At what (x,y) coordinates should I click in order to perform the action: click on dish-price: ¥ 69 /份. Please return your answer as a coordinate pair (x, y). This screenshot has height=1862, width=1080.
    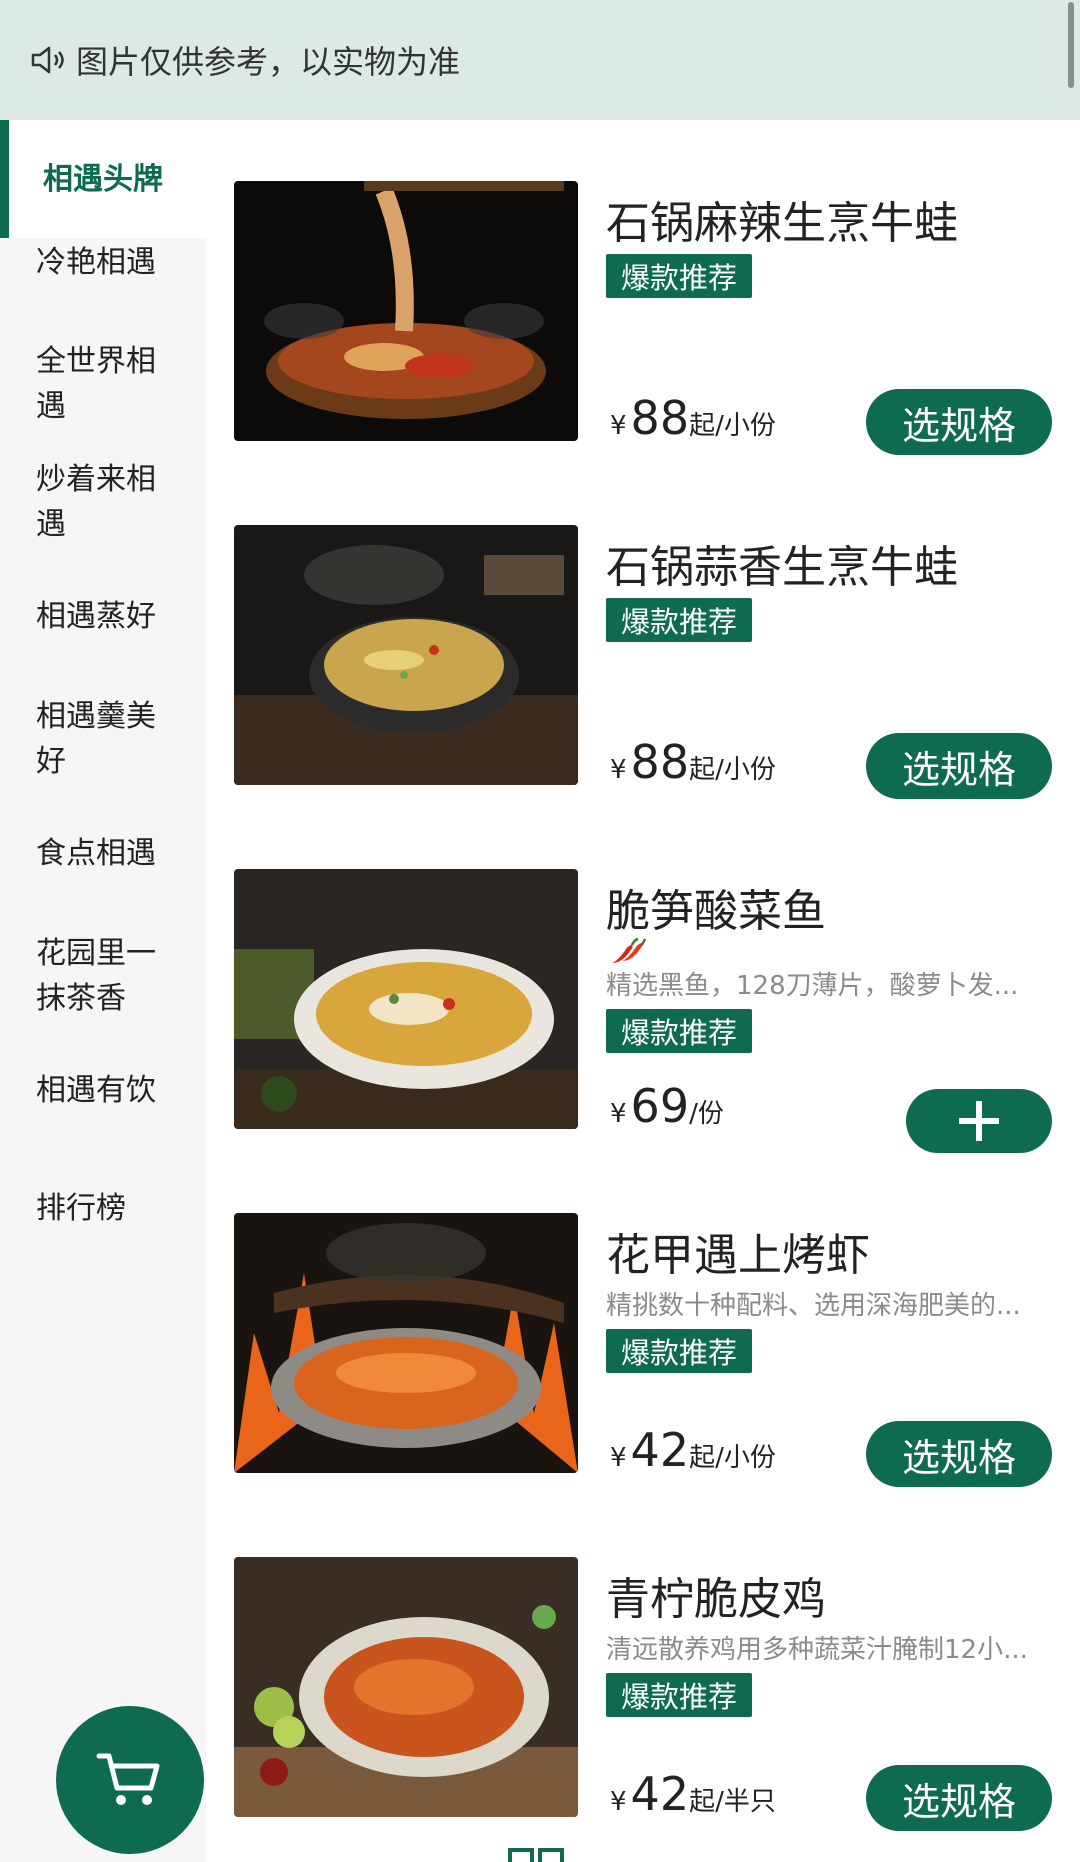
    Looking at the image, I should click on (667, 1106).